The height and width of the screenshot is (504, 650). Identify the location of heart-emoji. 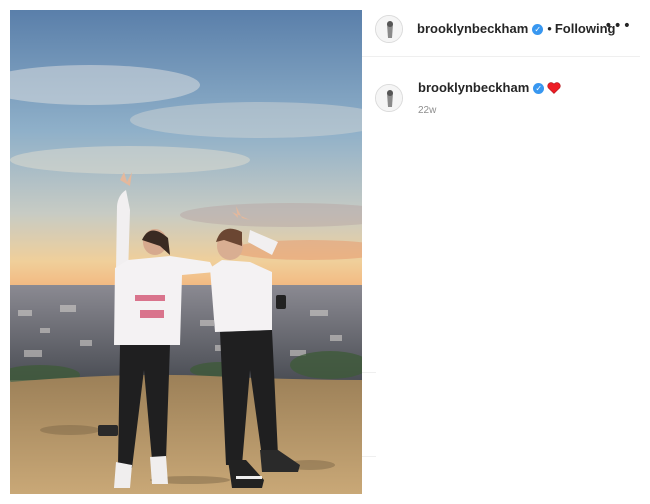
(554, 89).